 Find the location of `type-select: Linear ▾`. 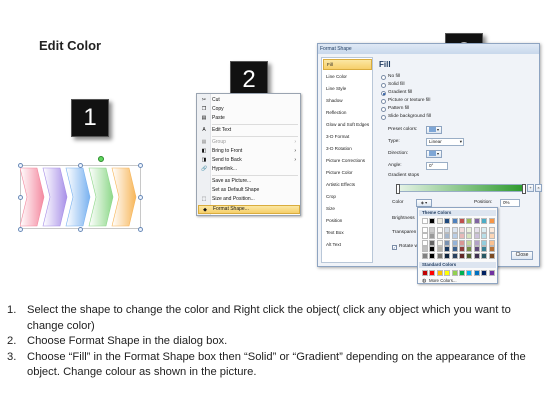

type-select: Linear ▾ is located at coordinates (445, 142).